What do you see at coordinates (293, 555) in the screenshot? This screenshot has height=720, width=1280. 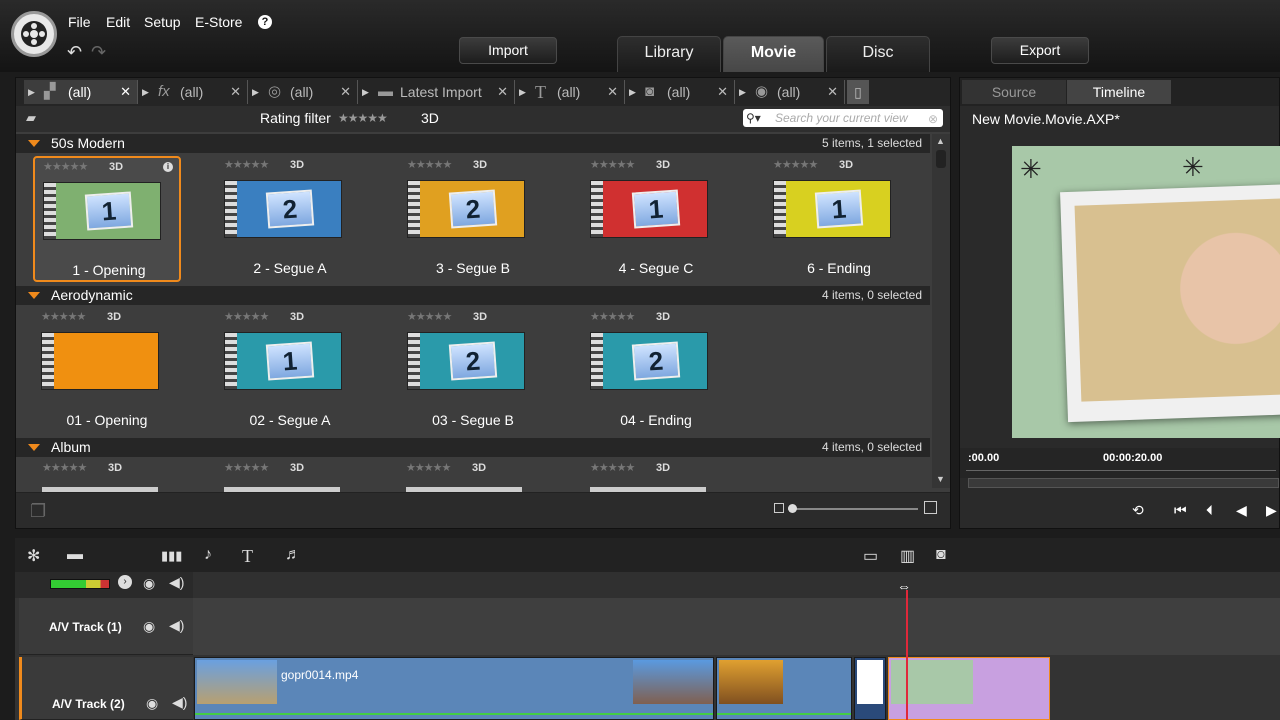 I see `microphone-icon: ♬` at bounding box center [293, 555].